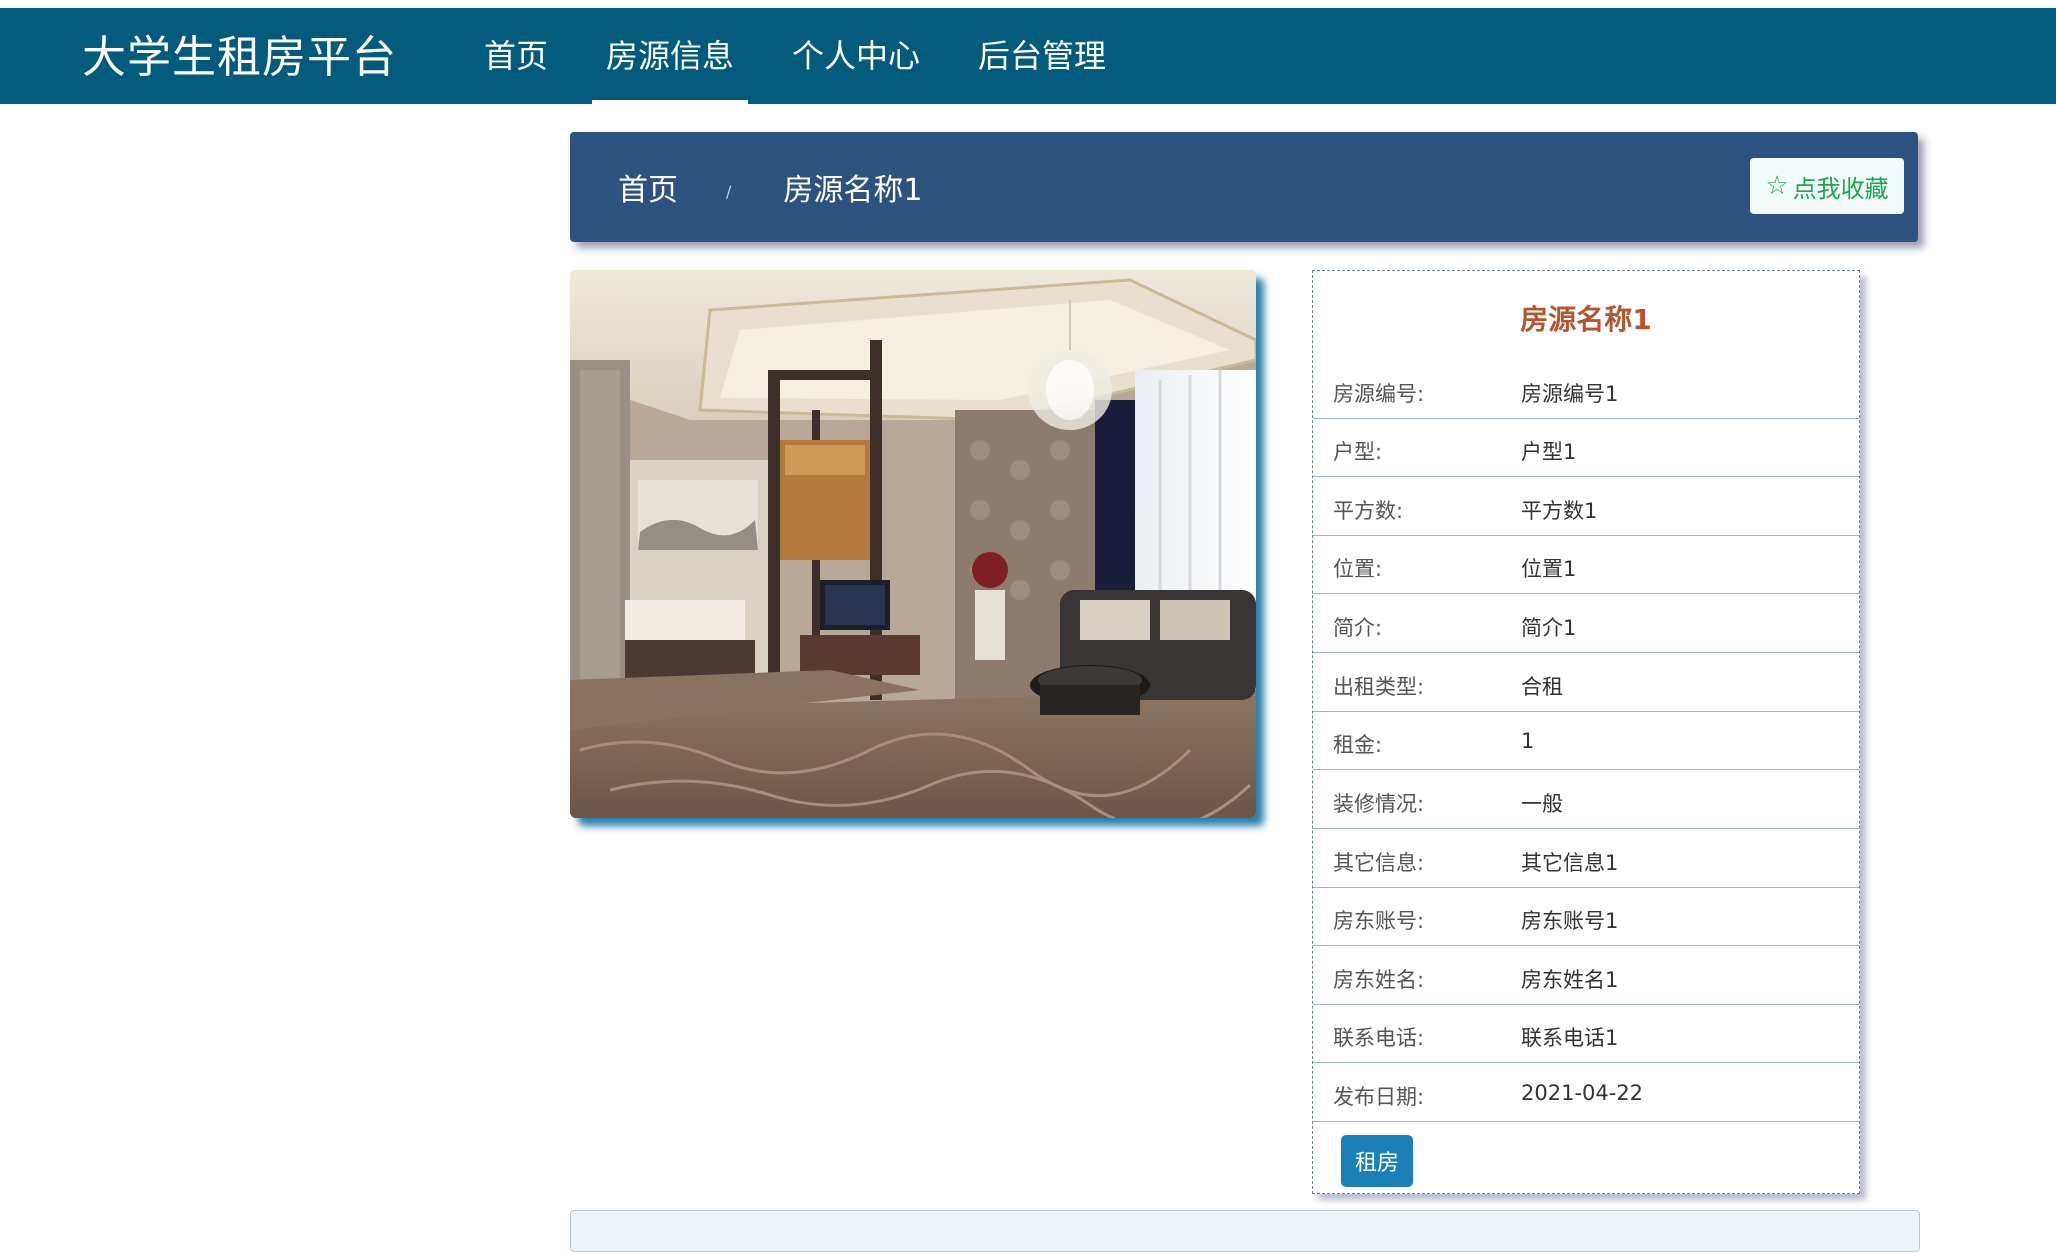  Describe the element at coordinates (1358, 628) in the screenshot. I see `field-label: 简介:` at that location.